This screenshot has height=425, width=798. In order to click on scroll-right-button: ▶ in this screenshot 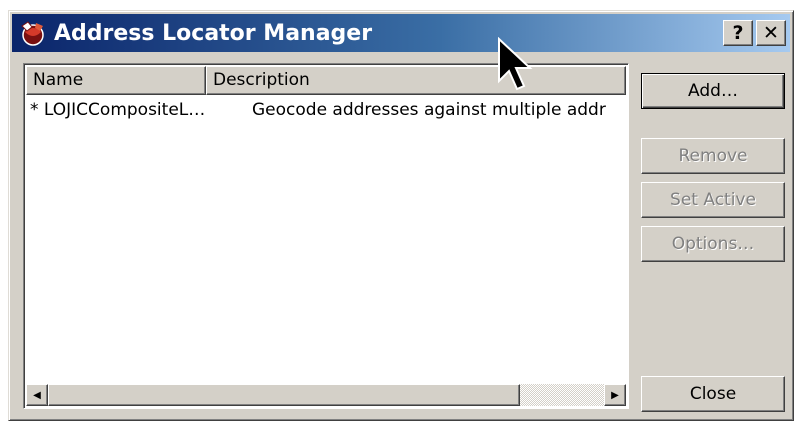, I will do `click(615, 395)`.